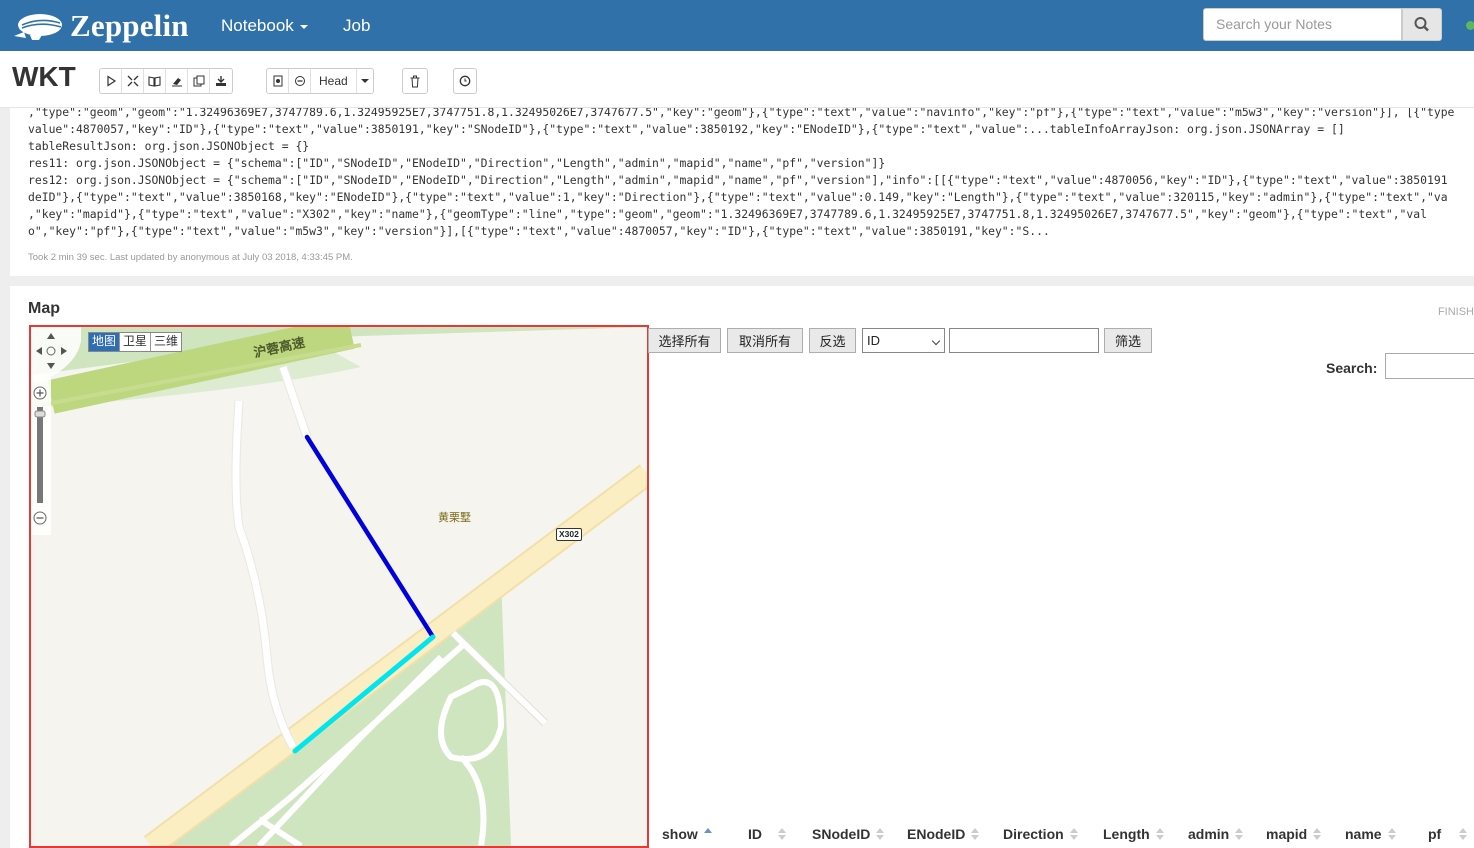 This screenshot has width=1474, height=848. Describe the element at coordinates (40, 518) in the screenshot. I see `zoom-out-button: −` at that location.